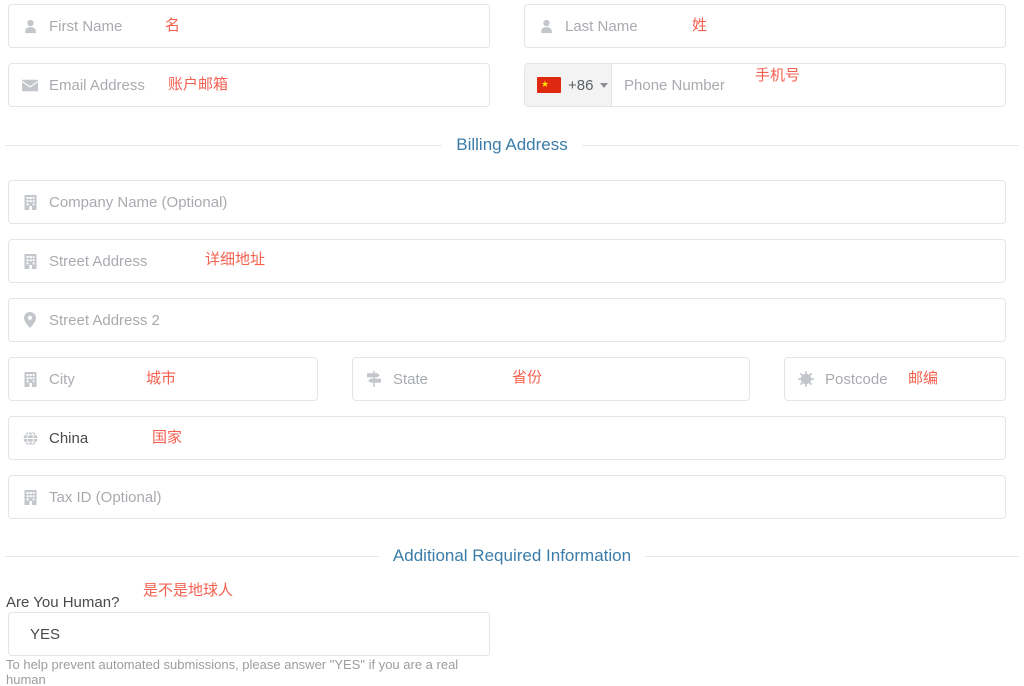 Image resolution: width=1024 pixels, height=686 pixels. I want to click on last-name-annotation: 姓, so click(700, 25).